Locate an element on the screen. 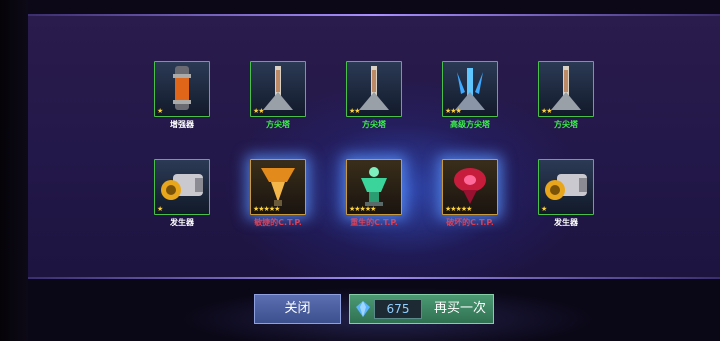  close-button: 关闭 is located at coordinates (297, 309).